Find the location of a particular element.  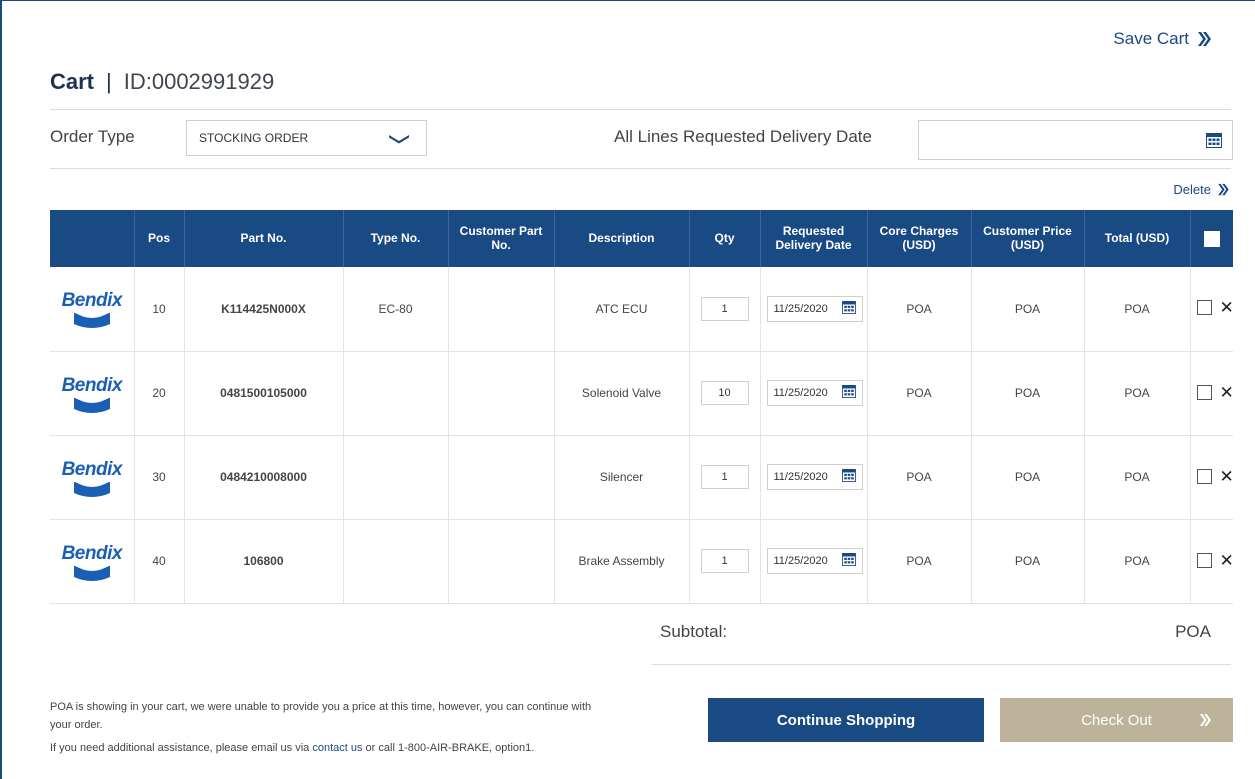

contact-us-link: contact us is located at coordinates (337, 748).